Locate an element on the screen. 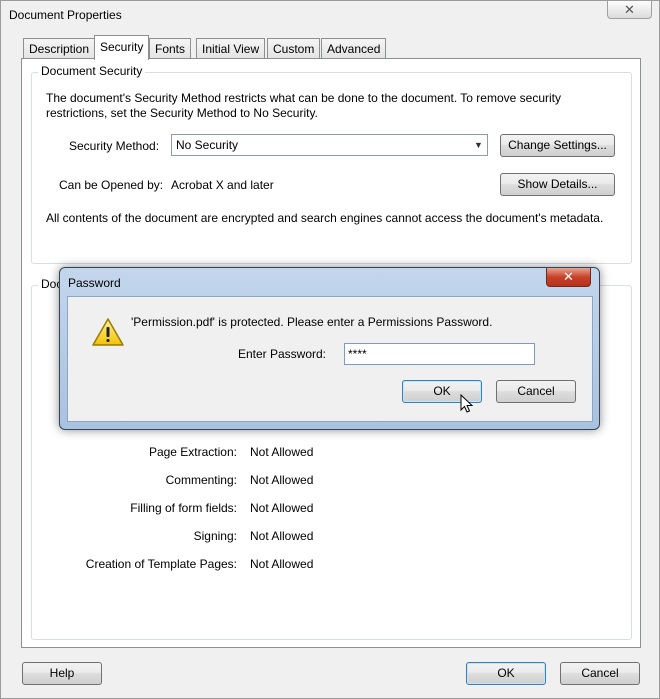 The width and height of the screenshot is (660, 699). window-close-button: ✕ is located at coordinates (629, 10).